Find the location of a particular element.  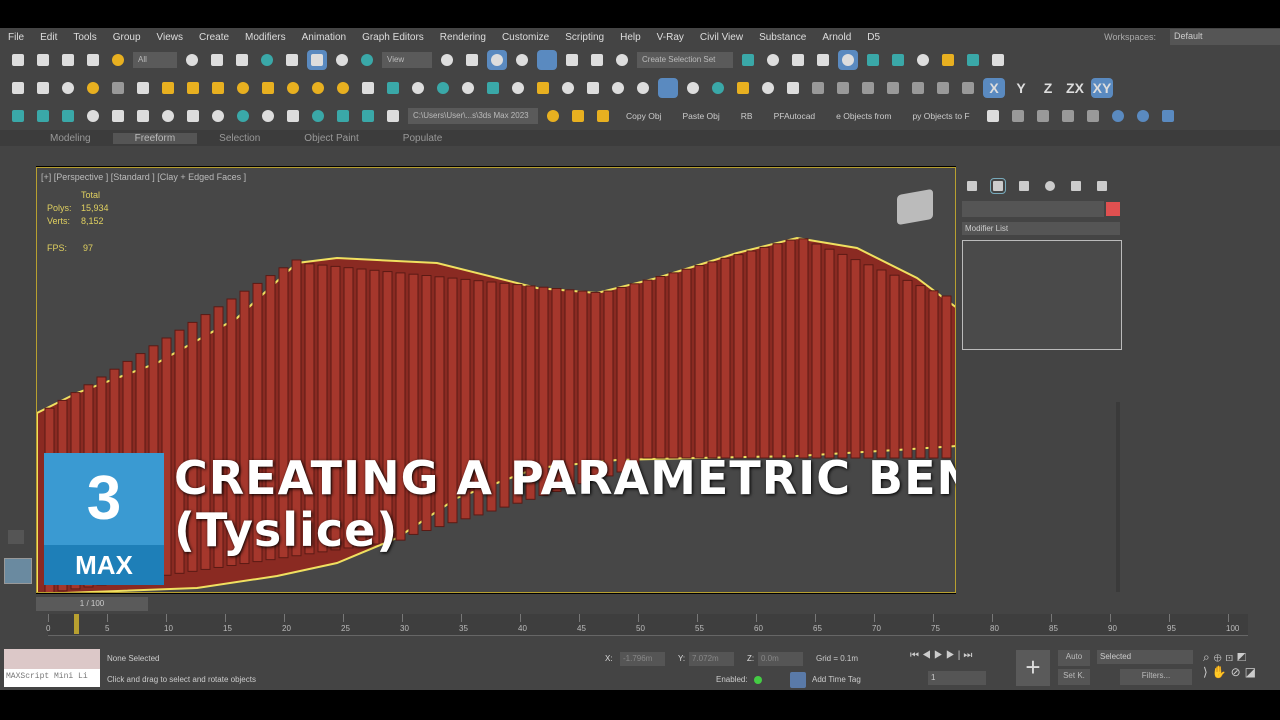

ribbon-tab-selection: Selection is located at coordinates (239, 138).